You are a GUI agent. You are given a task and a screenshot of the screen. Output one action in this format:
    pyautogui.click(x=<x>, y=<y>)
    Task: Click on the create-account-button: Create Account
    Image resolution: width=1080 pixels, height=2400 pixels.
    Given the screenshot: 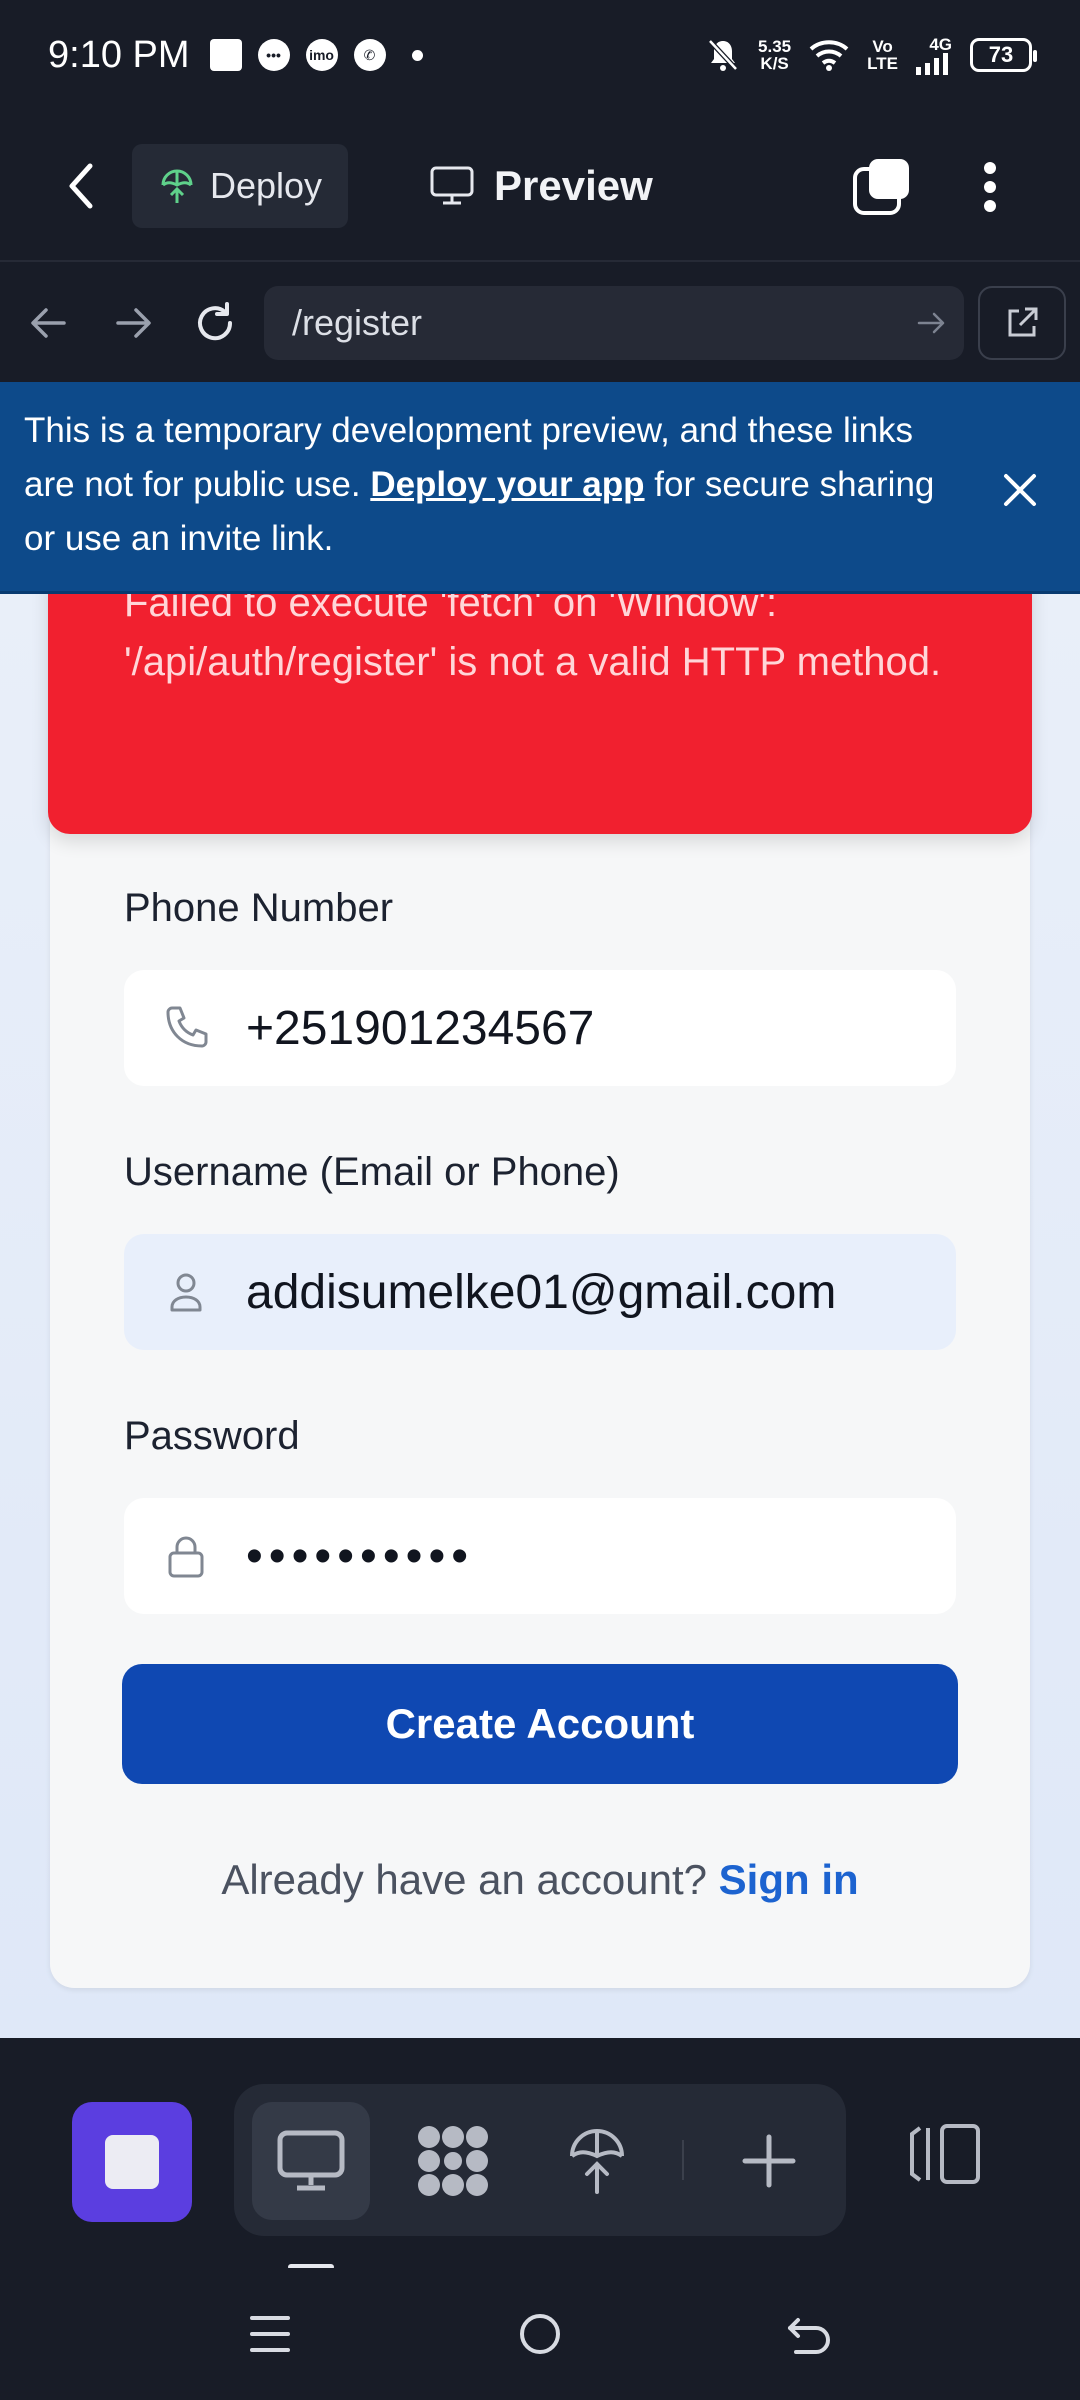 What is the action you would take?
    pyautogui.click(x=540, y=1724)
    